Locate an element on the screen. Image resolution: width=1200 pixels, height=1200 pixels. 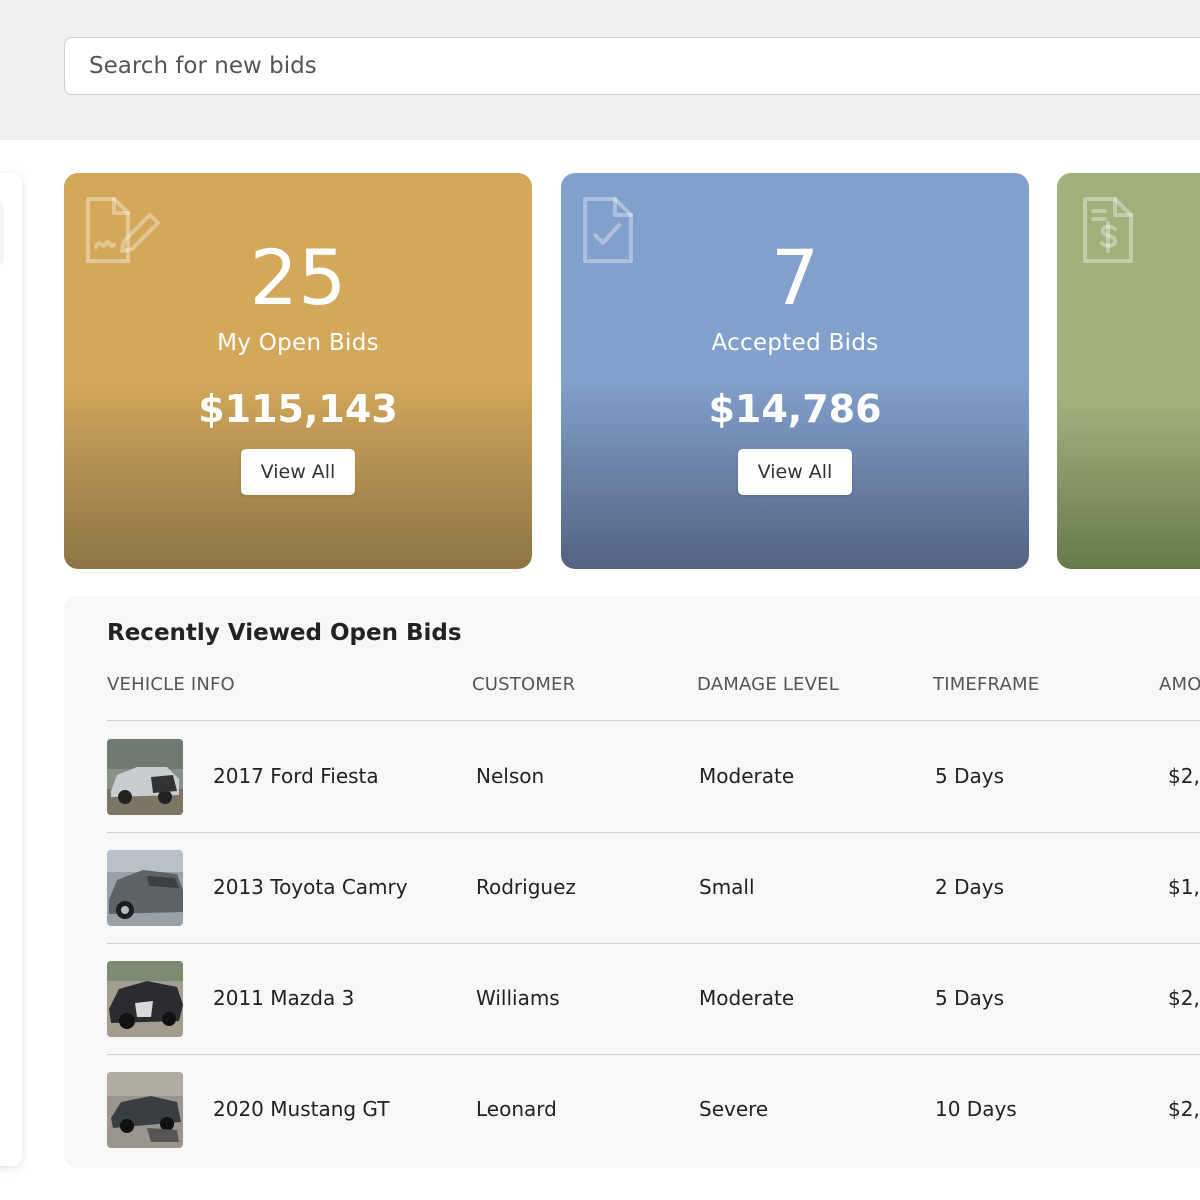
damage-level: Small is located at coordinates (727, 887).